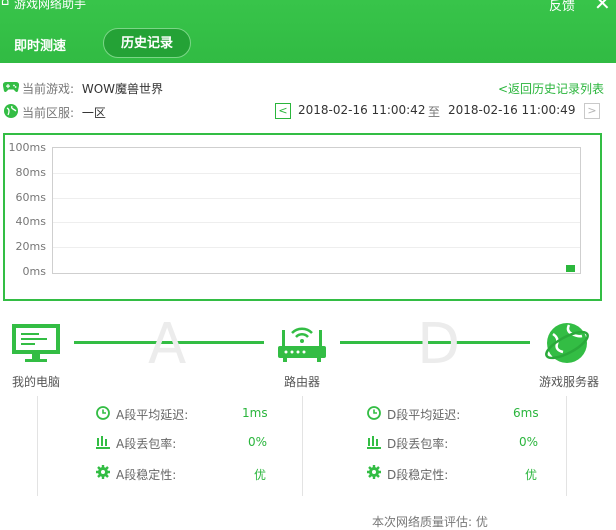 This screenshot has width=616, height=530. What do you see at coordinates (567, 343) in the screenshot?
I see `game-server-icon` at bounding box center [567, 343].